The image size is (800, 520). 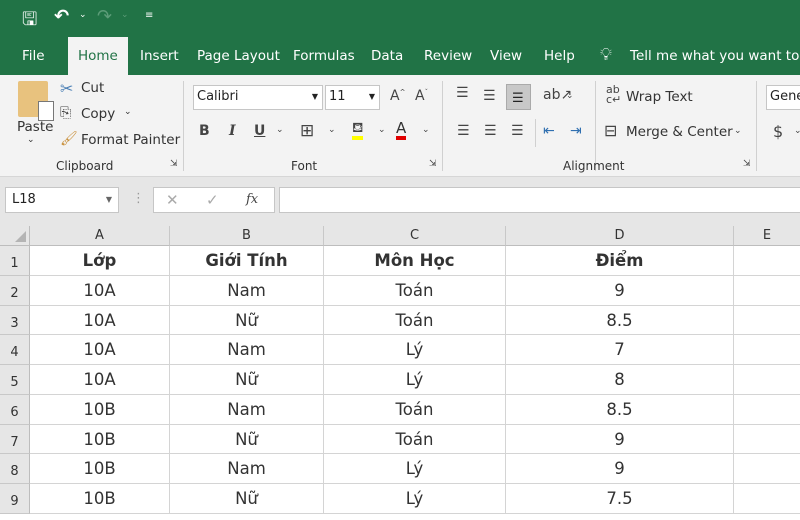 What do you see at coordinates (415, 380) in the screenshot?
I see `cell-c5: Lý` at bounding box center [415, 380].